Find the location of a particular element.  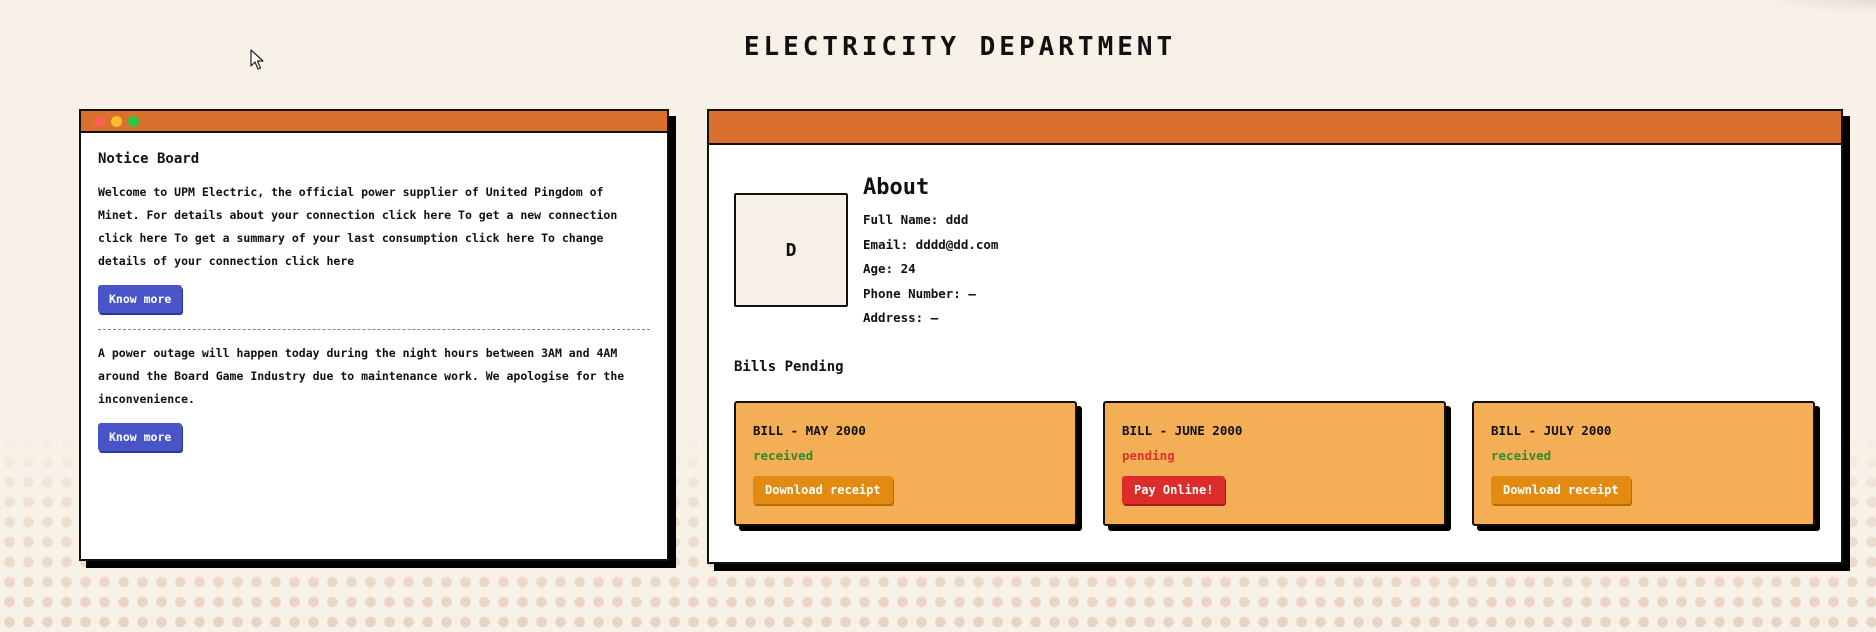

profile-window-titlebar is located at coordinates (1275, 128).